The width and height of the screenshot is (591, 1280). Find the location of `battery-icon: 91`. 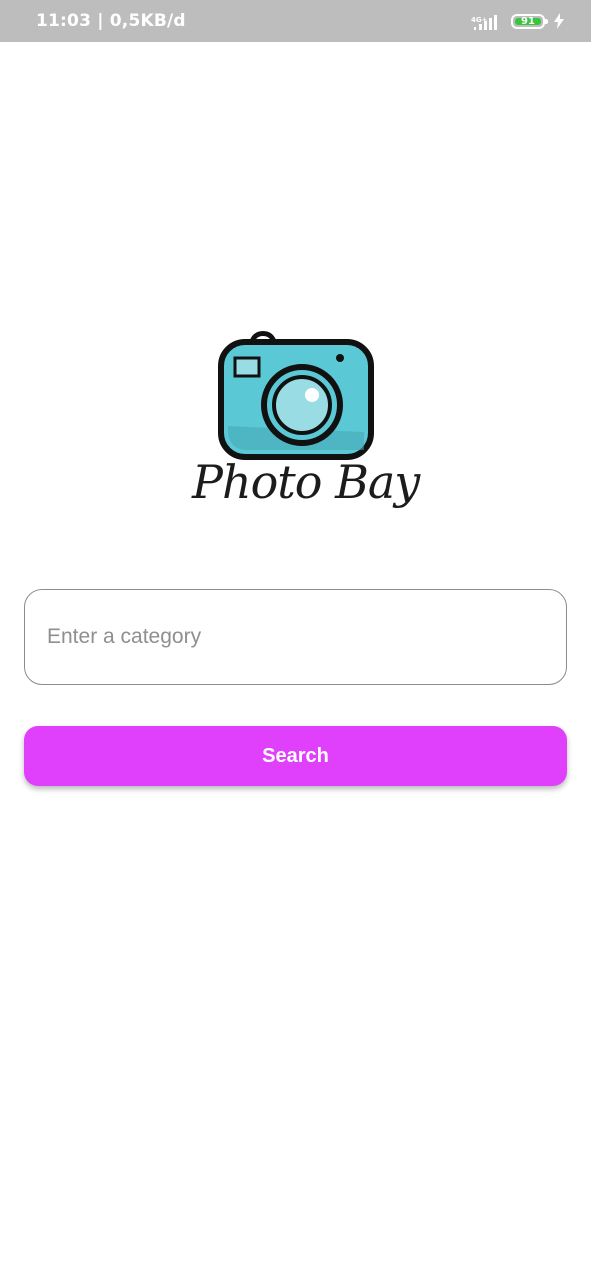

battery-icon: 91 is located at coordinates (529, 21).